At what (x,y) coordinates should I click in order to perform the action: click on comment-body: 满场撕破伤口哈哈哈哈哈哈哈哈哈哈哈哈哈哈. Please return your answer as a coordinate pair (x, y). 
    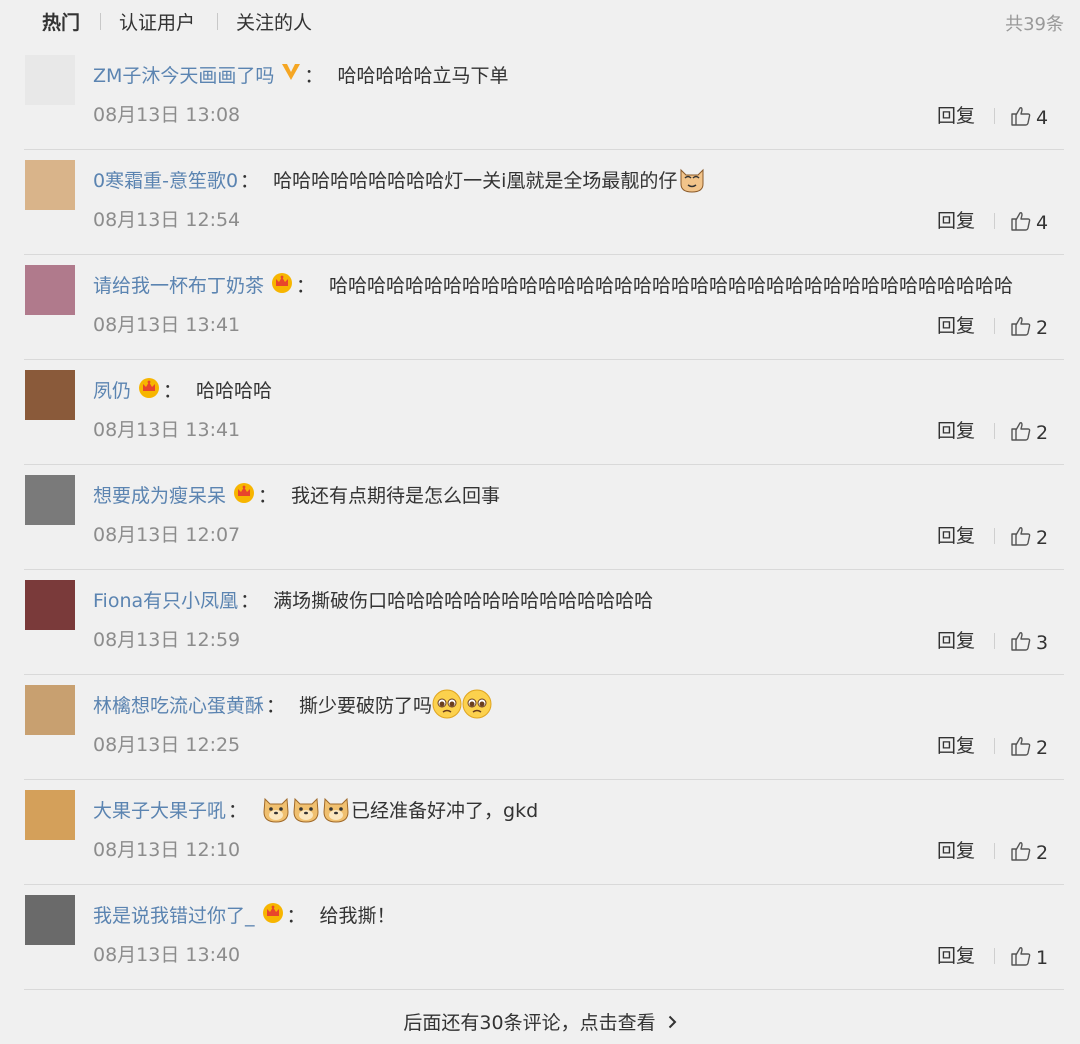
    Looking at the image, I should click on (463, 600).